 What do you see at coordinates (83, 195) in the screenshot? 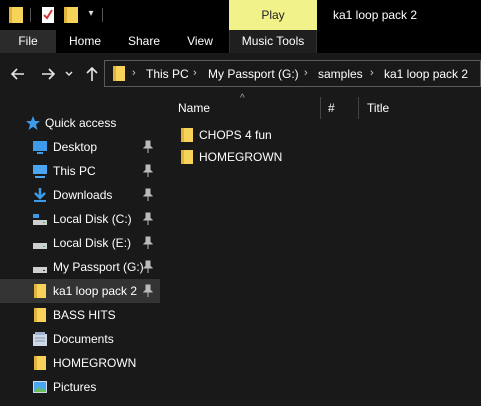
I see `sidebar-item-label: Downloads` at bounding box center [83, 195].